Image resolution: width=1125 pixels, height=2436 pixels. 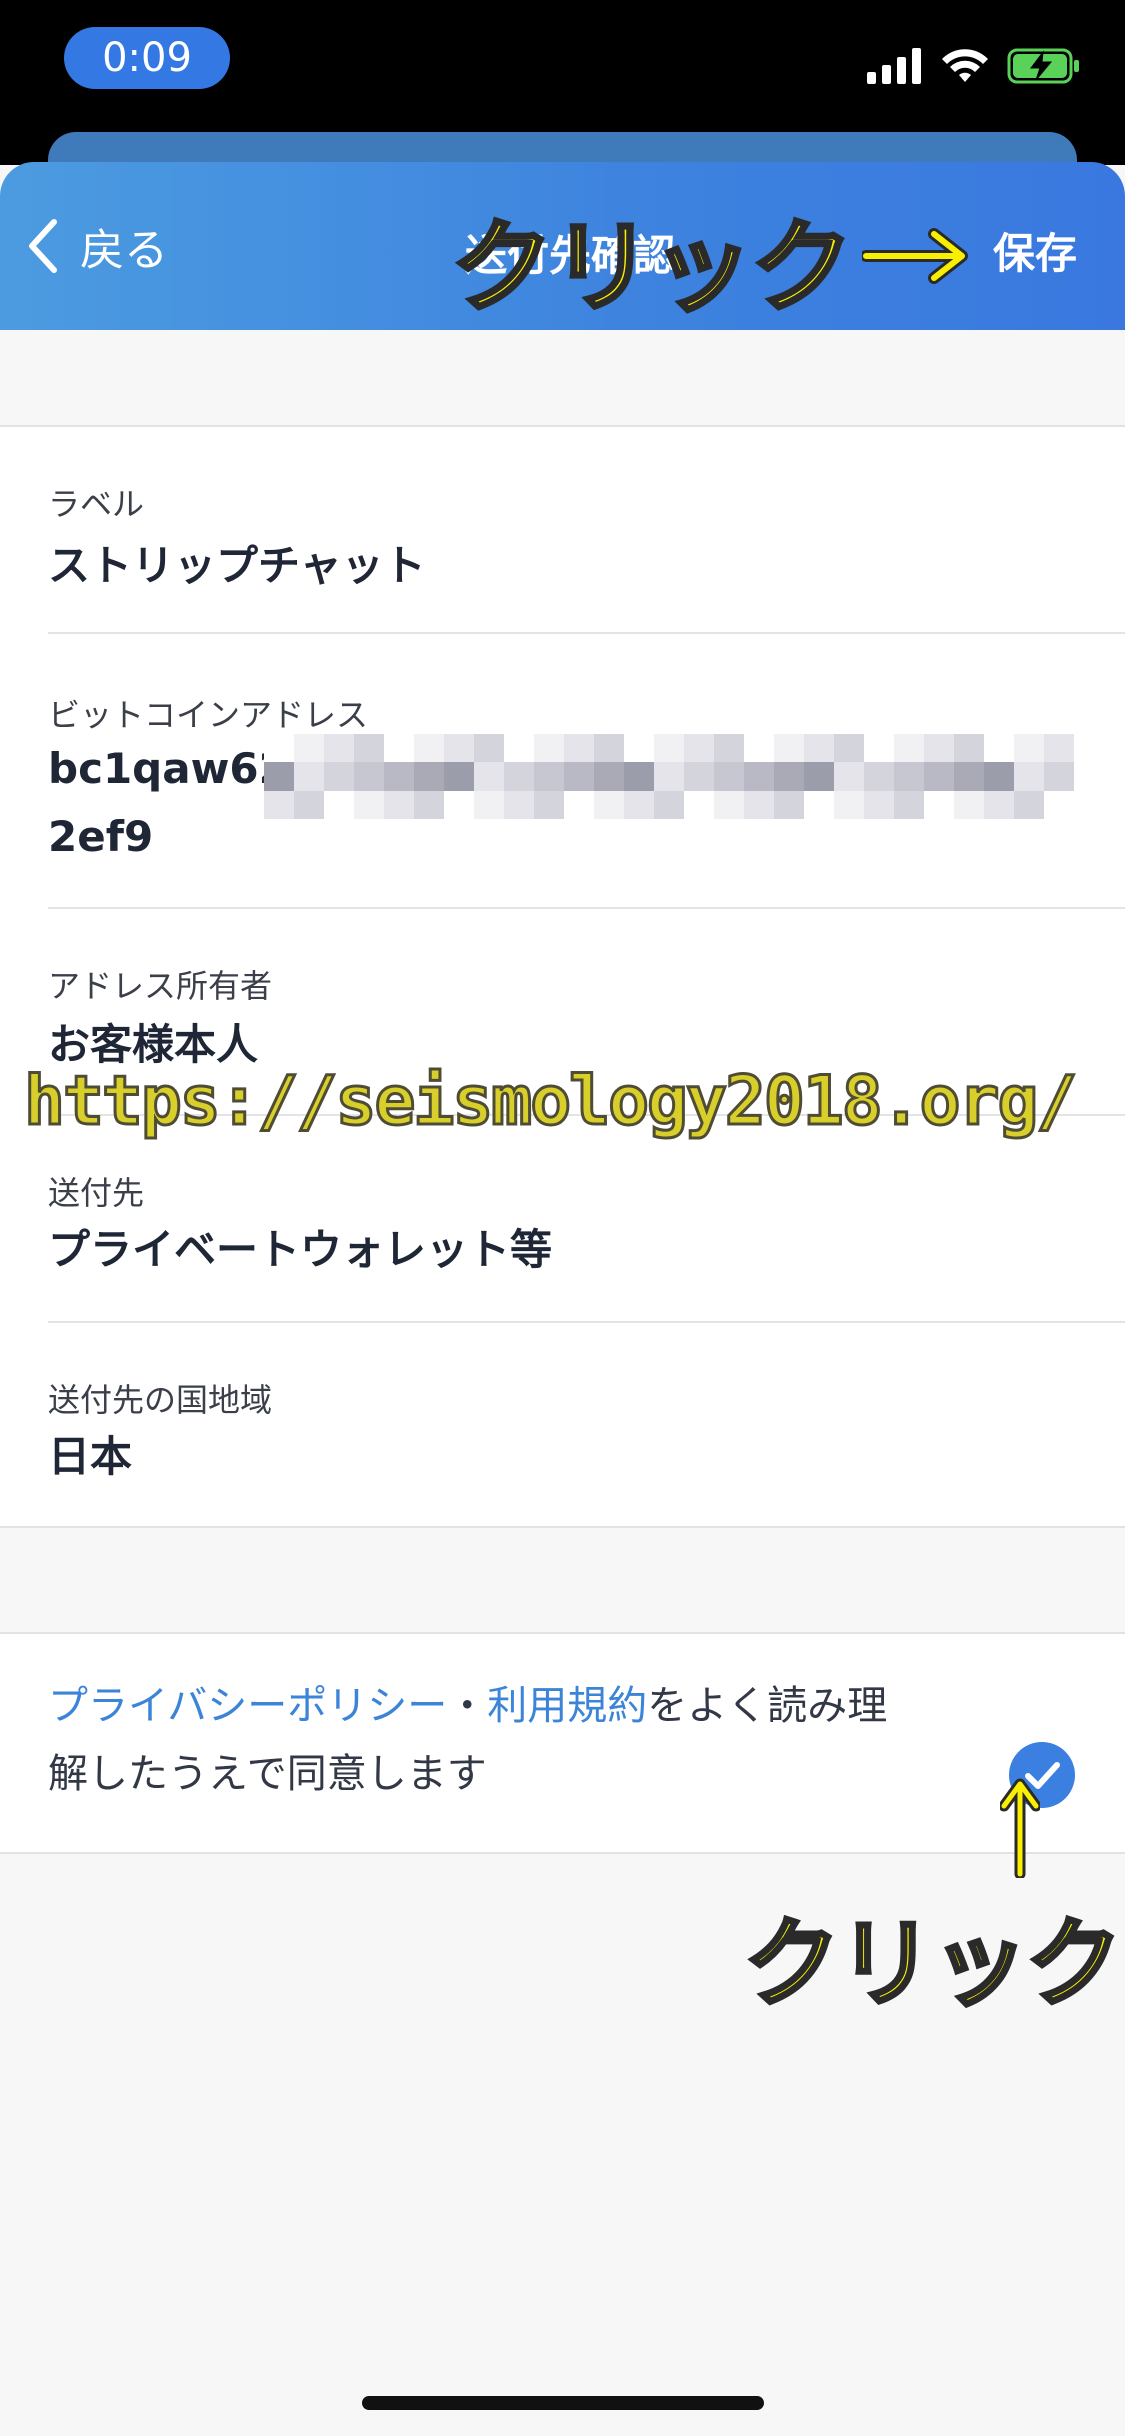 I want to click on chevron-left-icon, so click(x=43, y=246).